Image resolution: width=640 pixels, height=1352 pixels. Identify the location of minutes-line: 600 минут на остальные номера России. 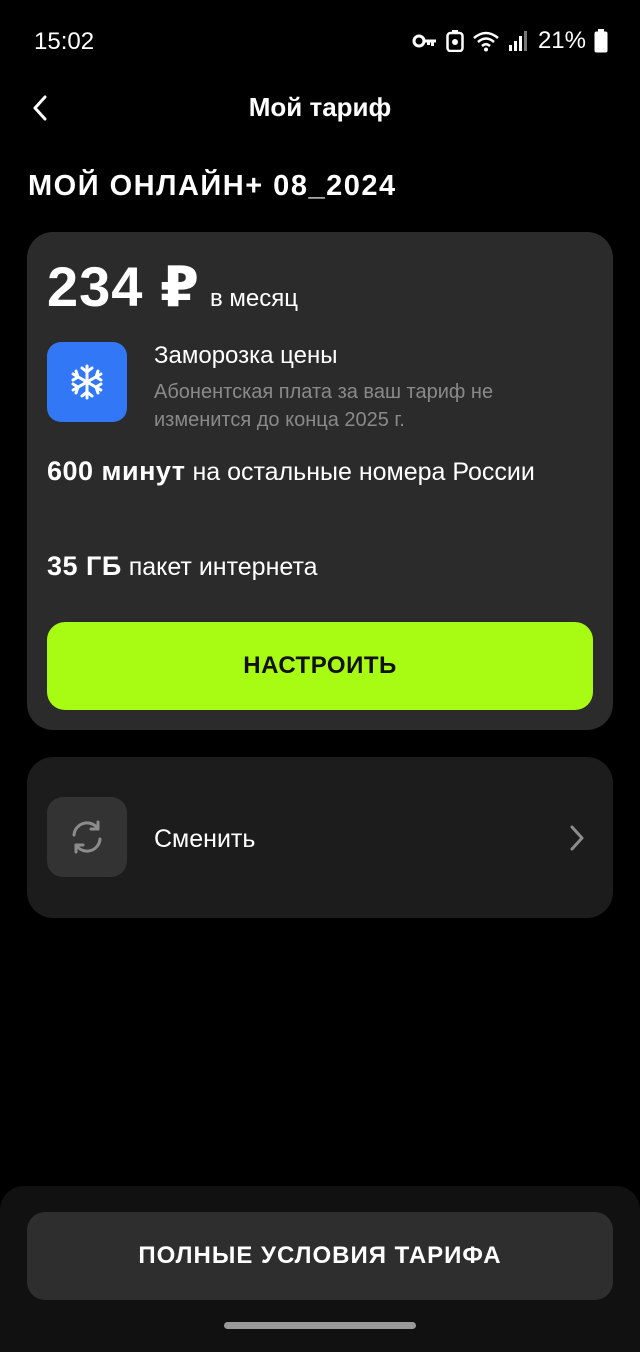
(317, 471).